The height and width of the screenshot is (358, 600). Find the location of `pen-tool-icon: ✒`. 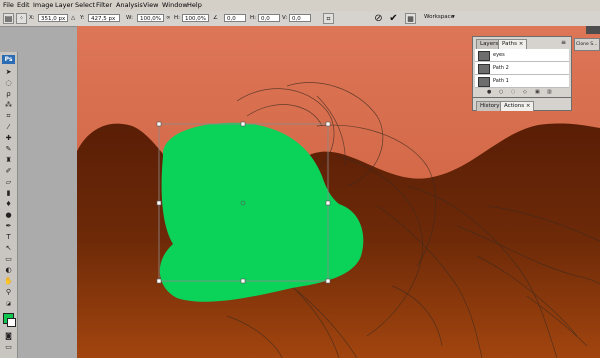

pen-tool-icon: ✒ is located at coordinates (8, 226).